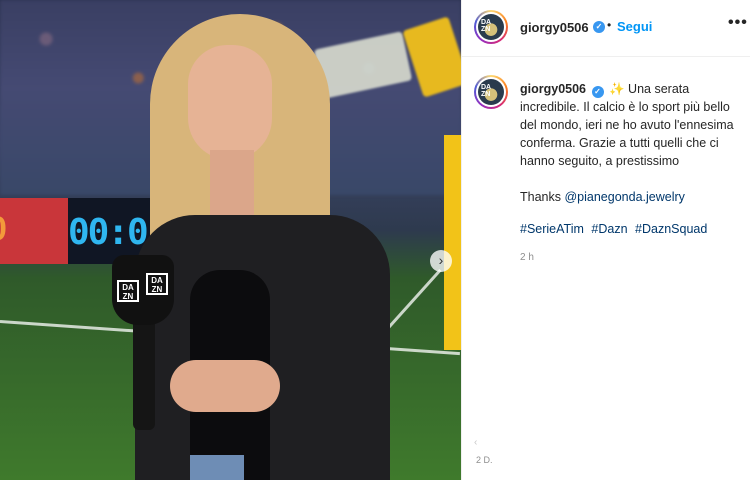 The image size is (750, 480). Describe the element at coordinates (230, 102) in the screenshot. I see `person-face` at that location.